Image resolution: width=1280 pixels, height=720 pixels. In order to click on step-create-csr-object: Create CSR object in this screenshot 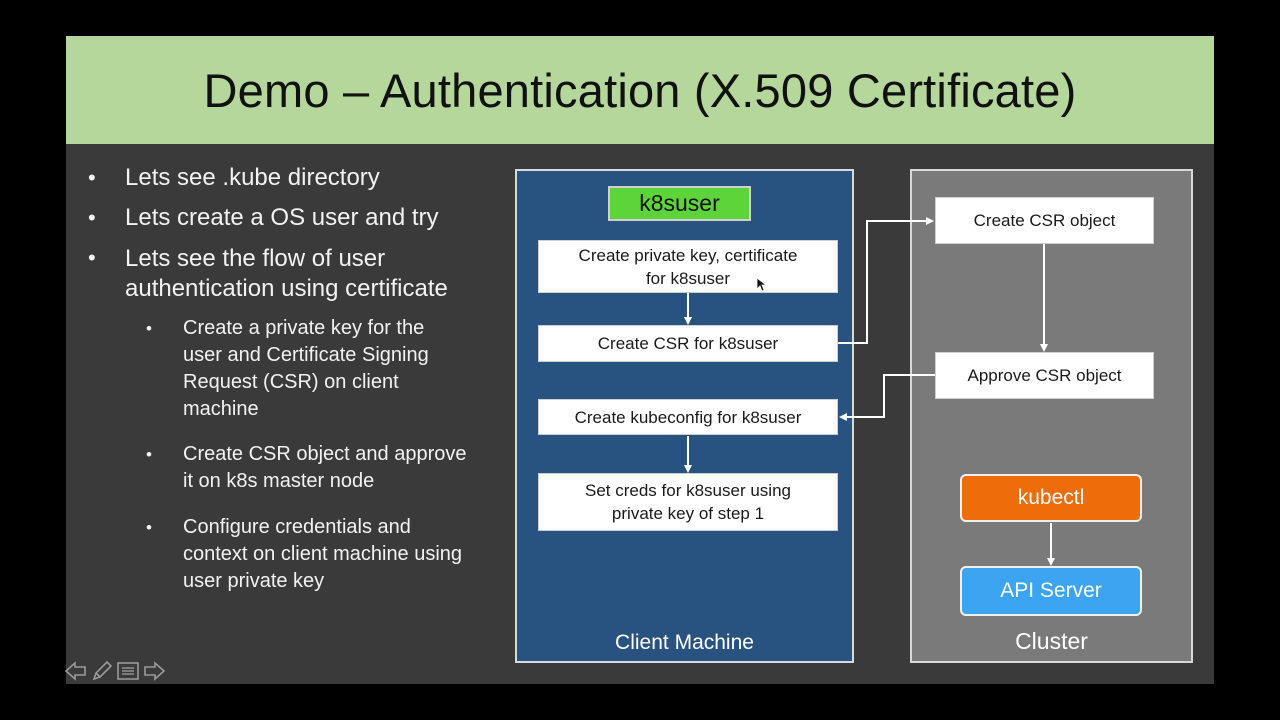, I will do `click(1044, 220)`.